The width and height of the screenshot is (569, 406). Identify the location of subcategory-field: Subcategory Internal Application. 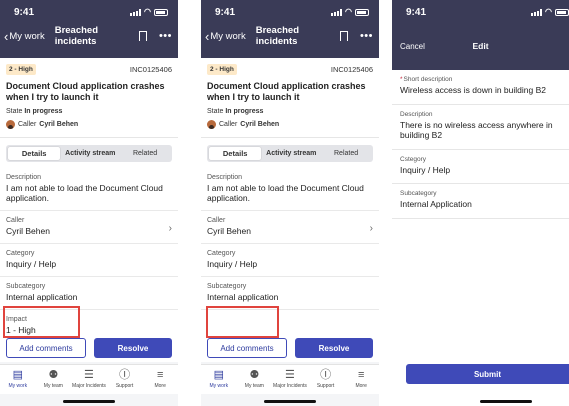
(480, 201).